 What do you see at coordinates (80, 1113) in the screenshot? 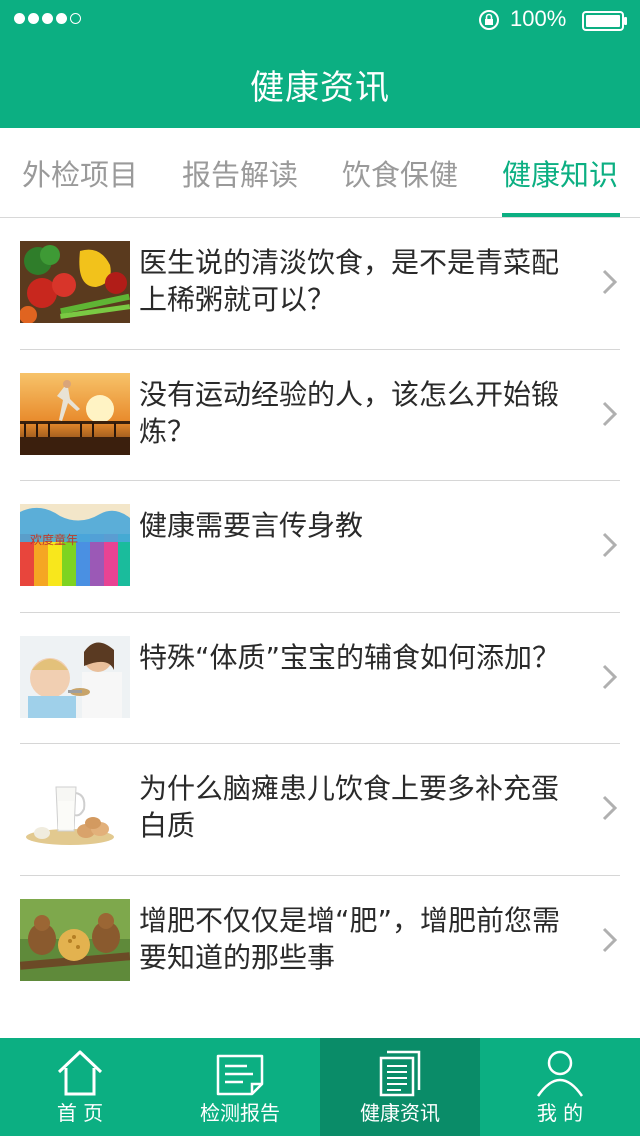
I see `nav-label: 首 页` at bounding box center [80, 1113].